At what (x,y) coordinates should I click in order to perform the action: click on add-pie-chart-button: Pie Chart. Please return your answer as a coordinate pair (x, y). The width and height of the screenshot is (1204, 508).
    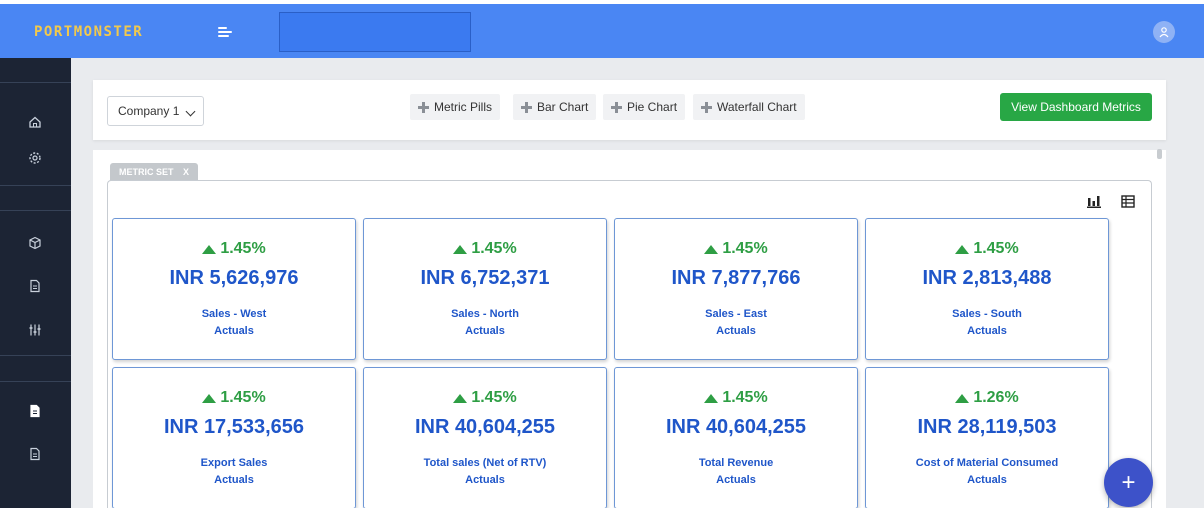
    Looking at the image, I should click on (644, 107).